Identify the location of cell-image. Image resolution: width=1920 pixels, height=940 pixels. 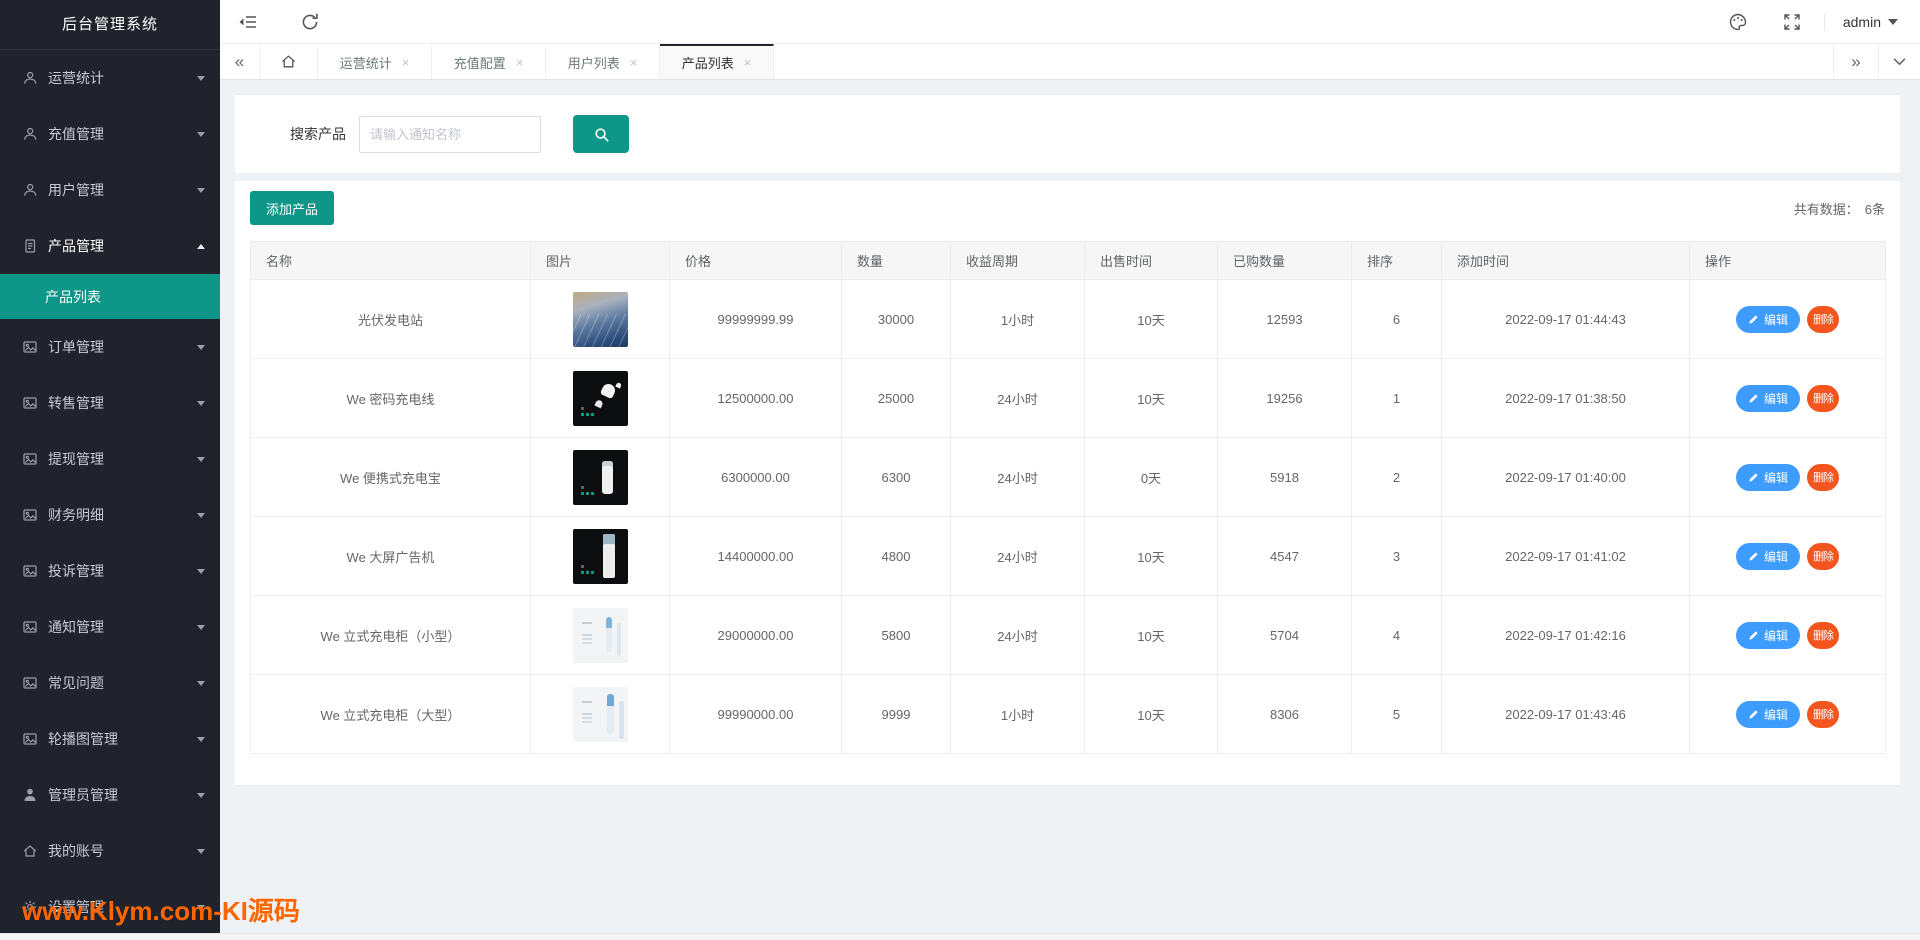
(600, 398).